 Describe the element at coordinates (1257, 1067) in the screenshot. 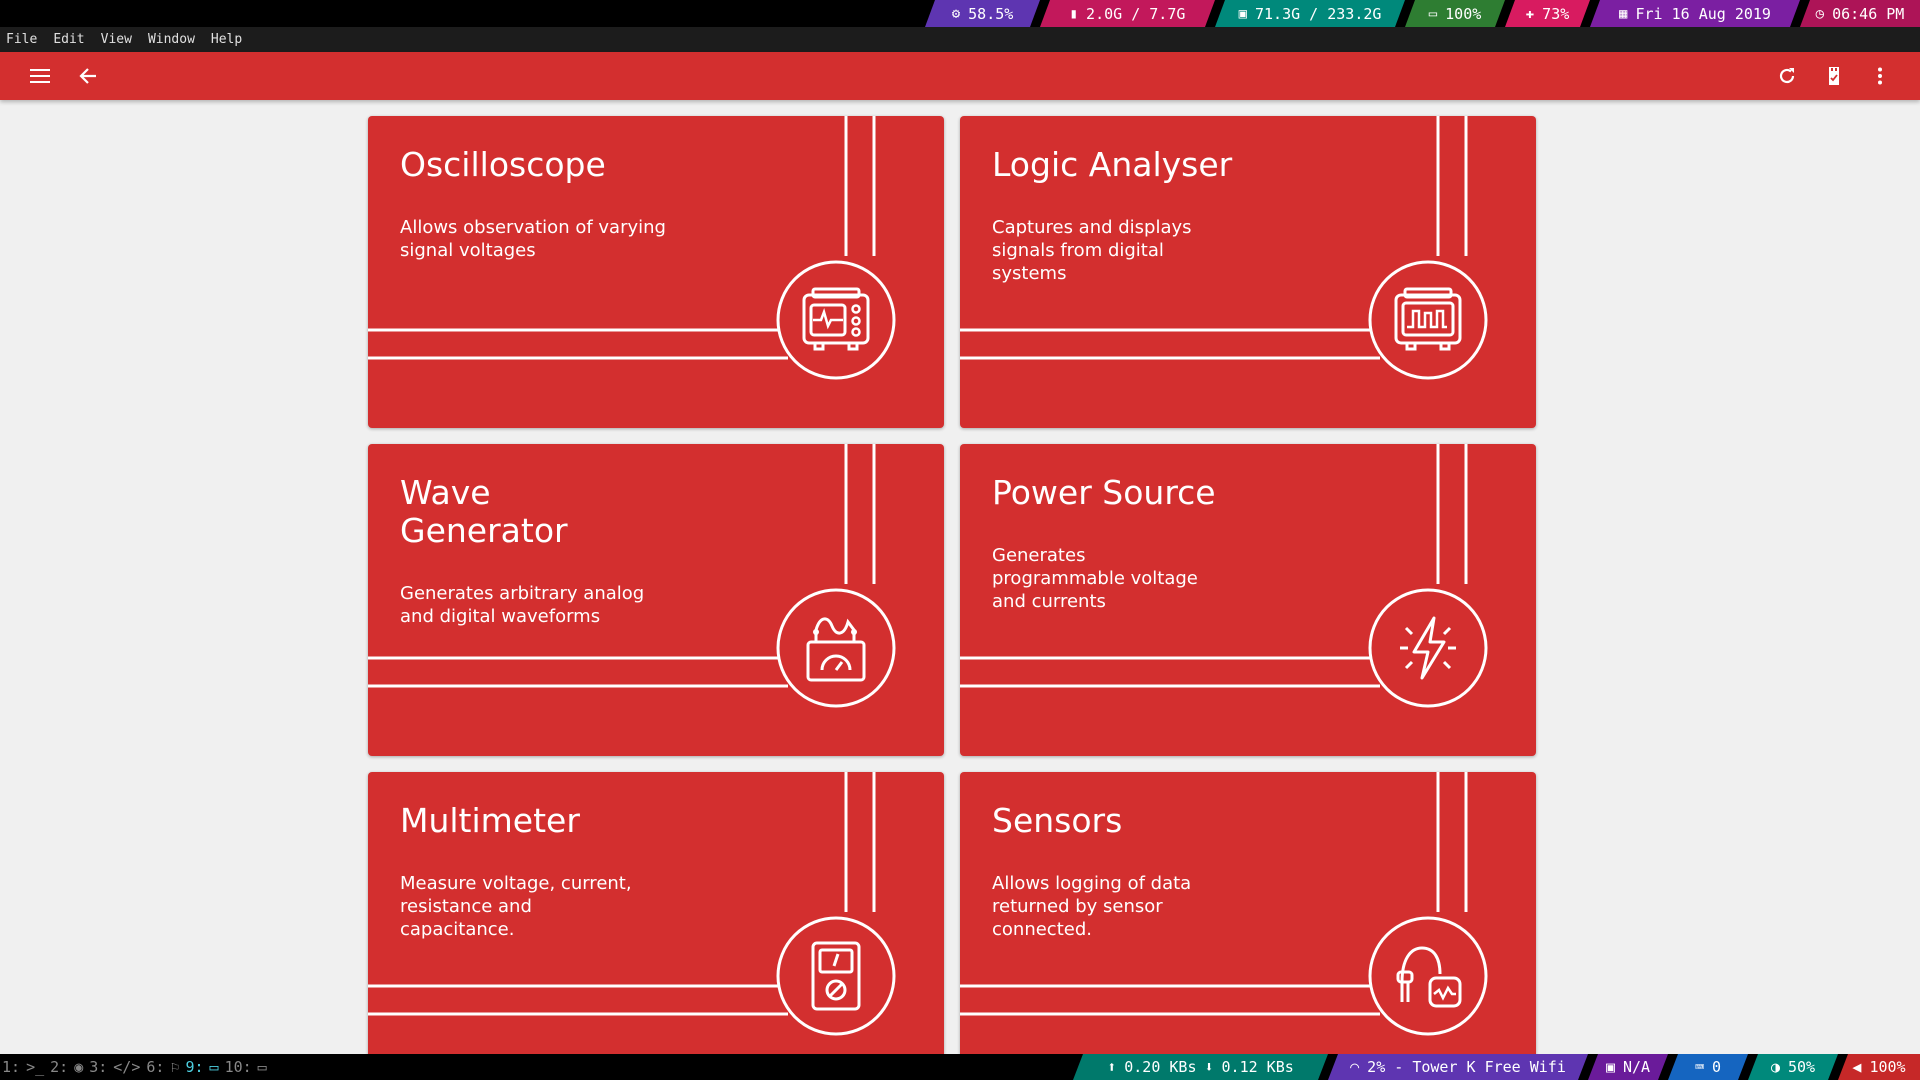

I see `net-down-value: 0.12 KBs` at that location.